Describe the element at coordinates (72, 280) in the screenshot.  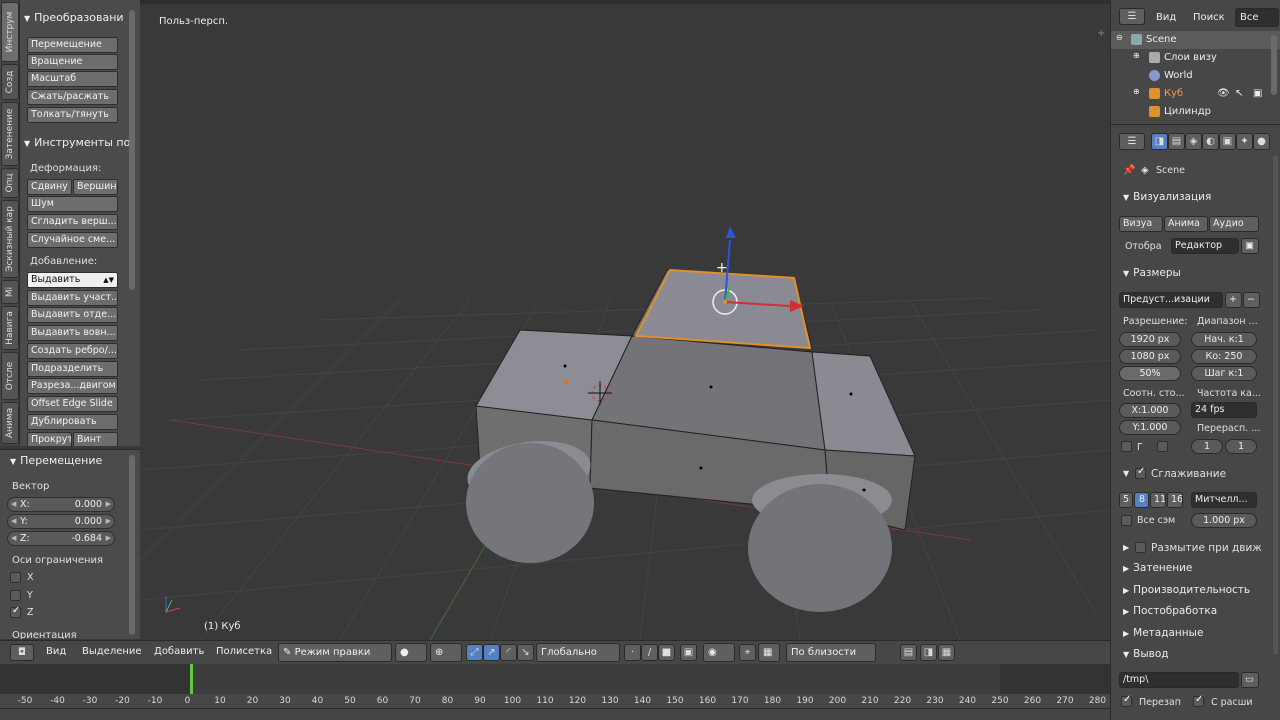
I see `extrude-dropdown: Выдавить ▲▼` at that location.